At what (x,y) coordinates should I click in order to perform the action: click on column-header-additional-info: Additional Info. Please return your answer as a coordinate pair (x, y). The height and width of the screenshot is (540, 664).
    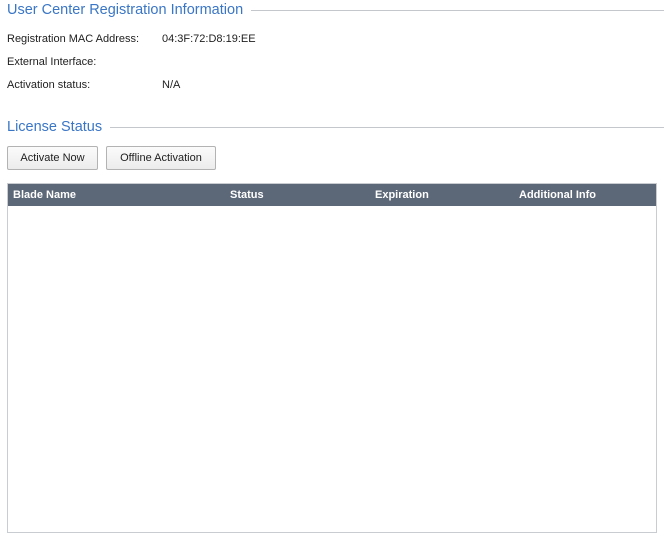
    Looking at the image, I should click on (557, 195).